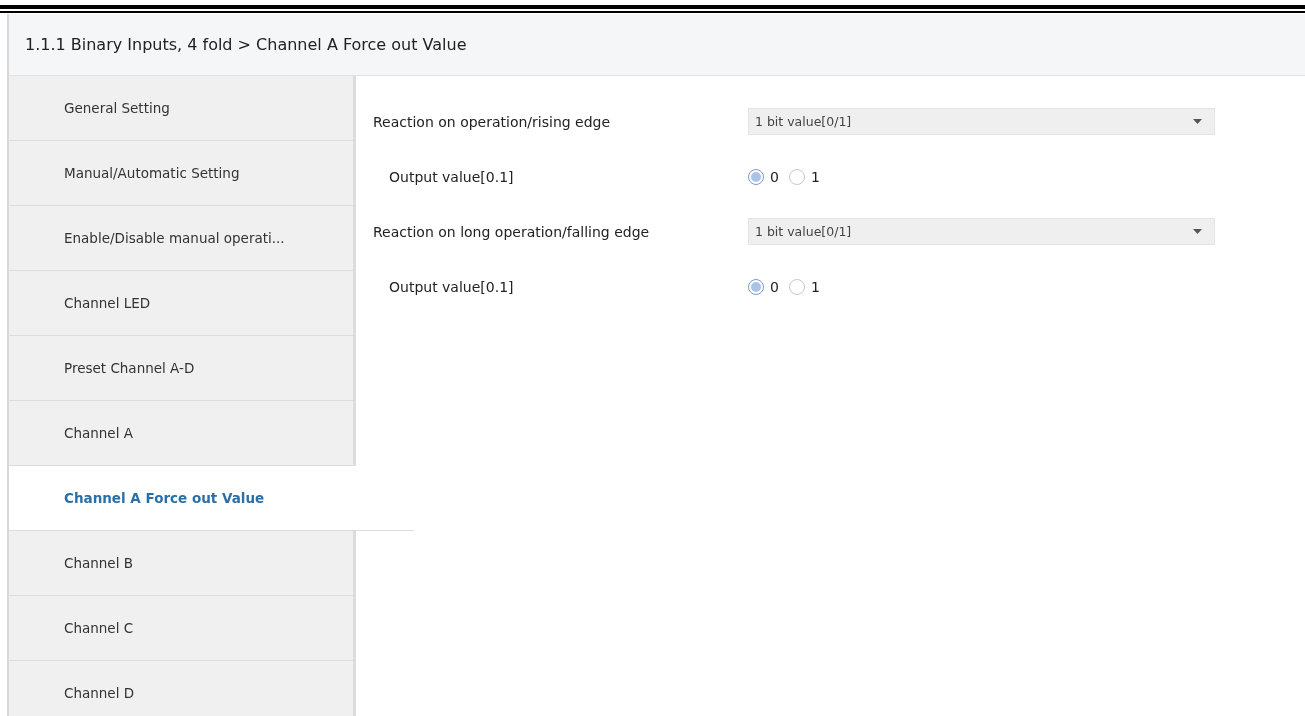  Describe the element at coordinates (182, 628) in the screenshot. I see `sidebar-item: Channel C` at that location.